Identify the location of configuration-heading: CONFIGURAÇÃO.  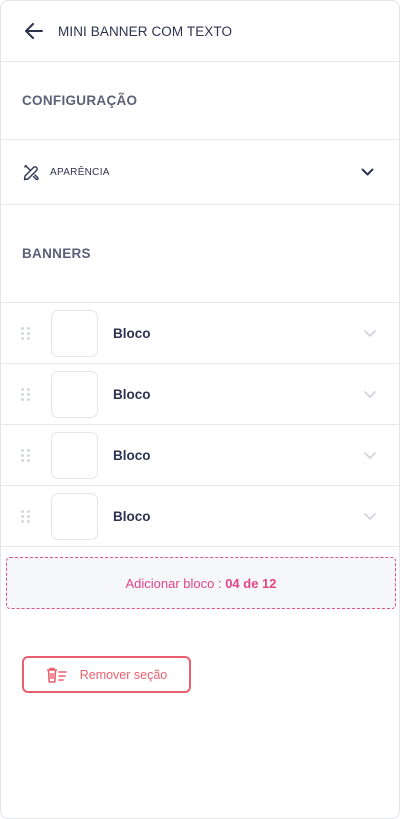
(200, 101).